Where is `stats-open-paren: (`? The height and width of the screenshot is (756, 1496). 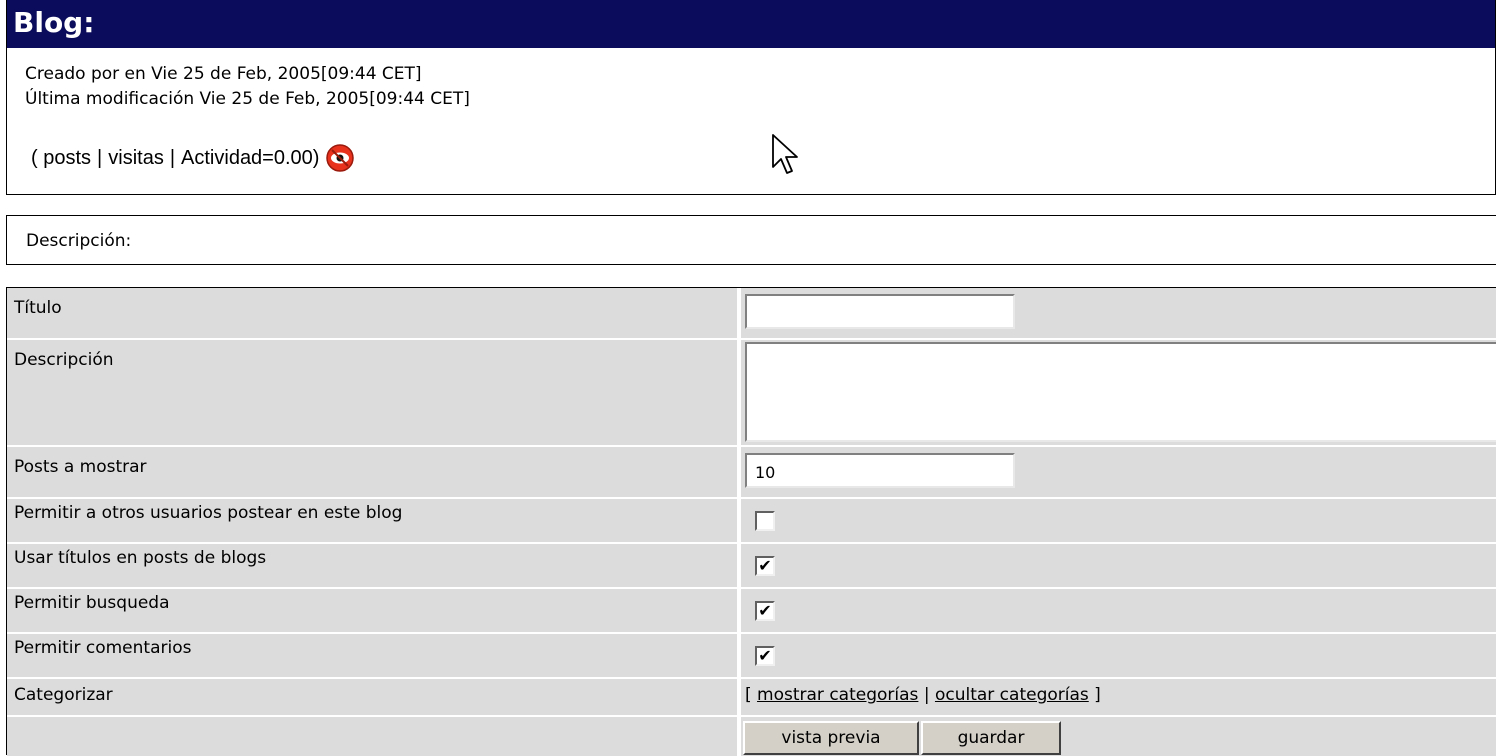
stats-open-paren: ( is located at coordinates (34, 157).